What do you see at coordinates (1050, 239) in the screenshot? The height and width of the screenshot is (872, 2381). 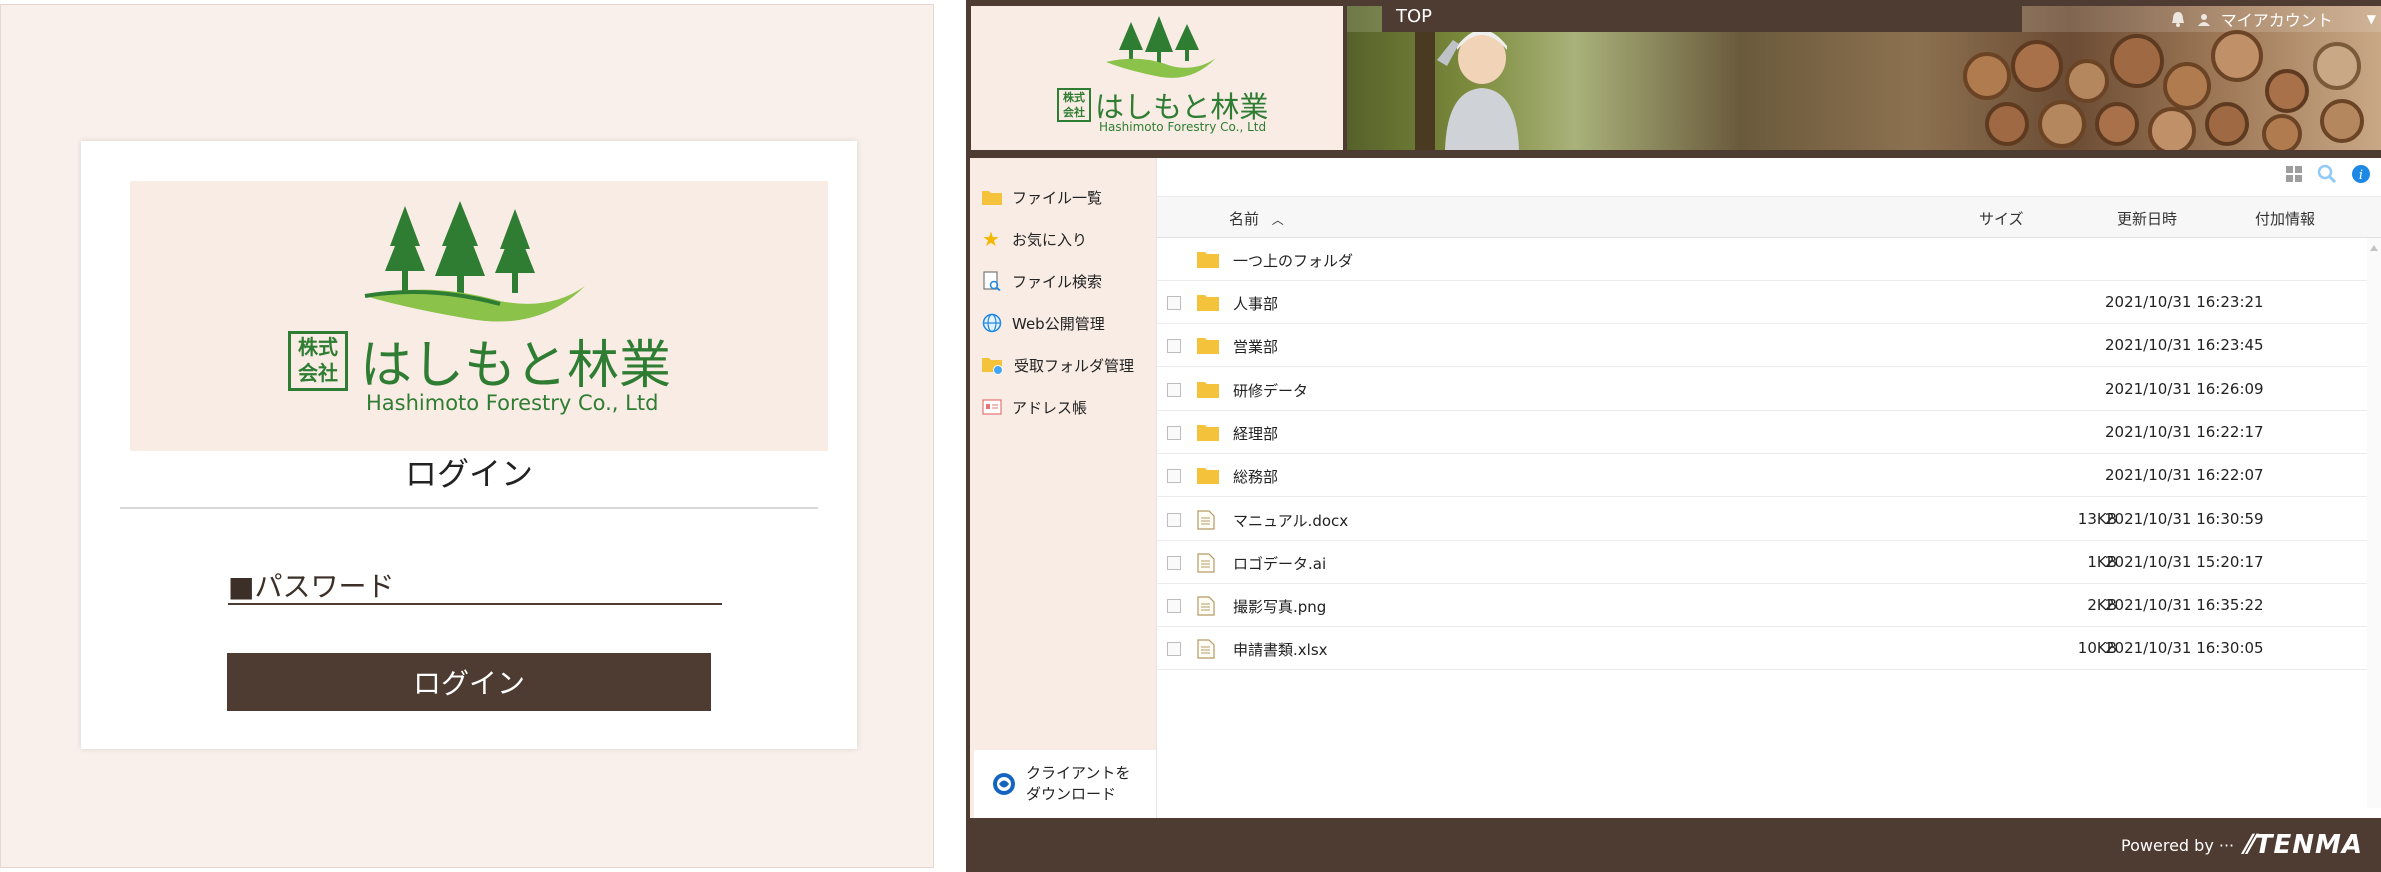 I see `sidebar-item-label: お気に入り` at bounding box center [1050, 239].